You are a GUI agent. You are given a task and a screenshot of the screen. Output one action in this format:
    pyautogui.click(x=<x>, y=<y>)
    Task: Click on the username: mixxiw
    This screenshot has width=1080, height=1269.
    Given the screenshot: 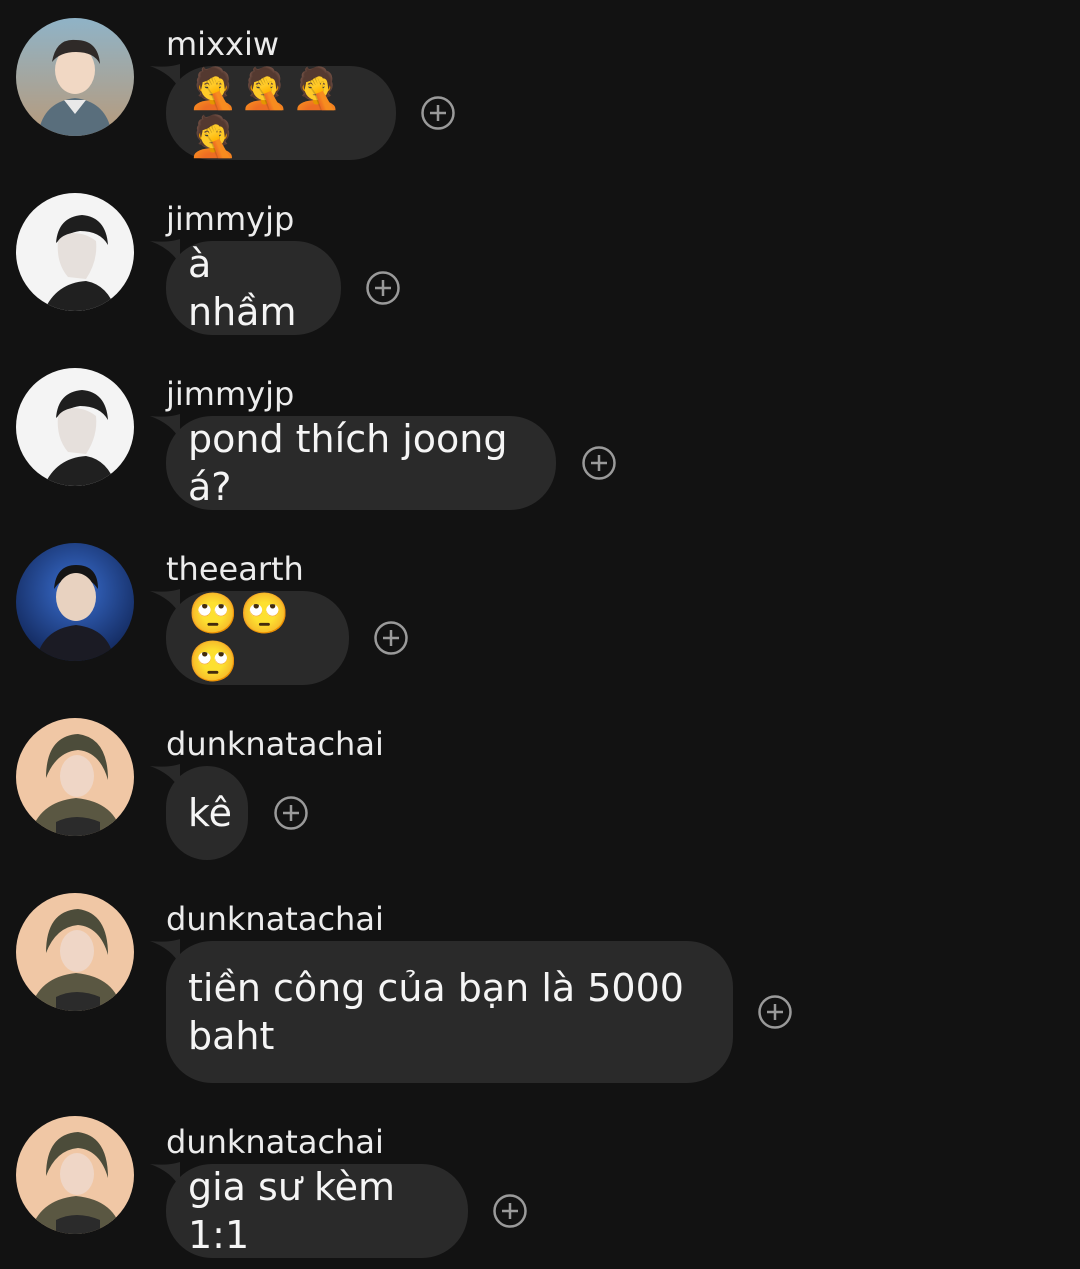 What is the action you would take?
    pyautogui.click(x=222, y=44)
    